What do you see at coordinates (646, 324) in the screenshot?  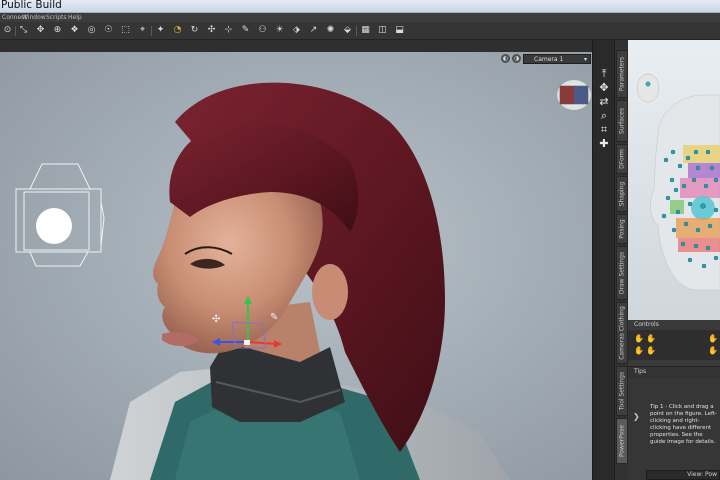 I see `controls-label: Controls` at bounding box center [646, 324].